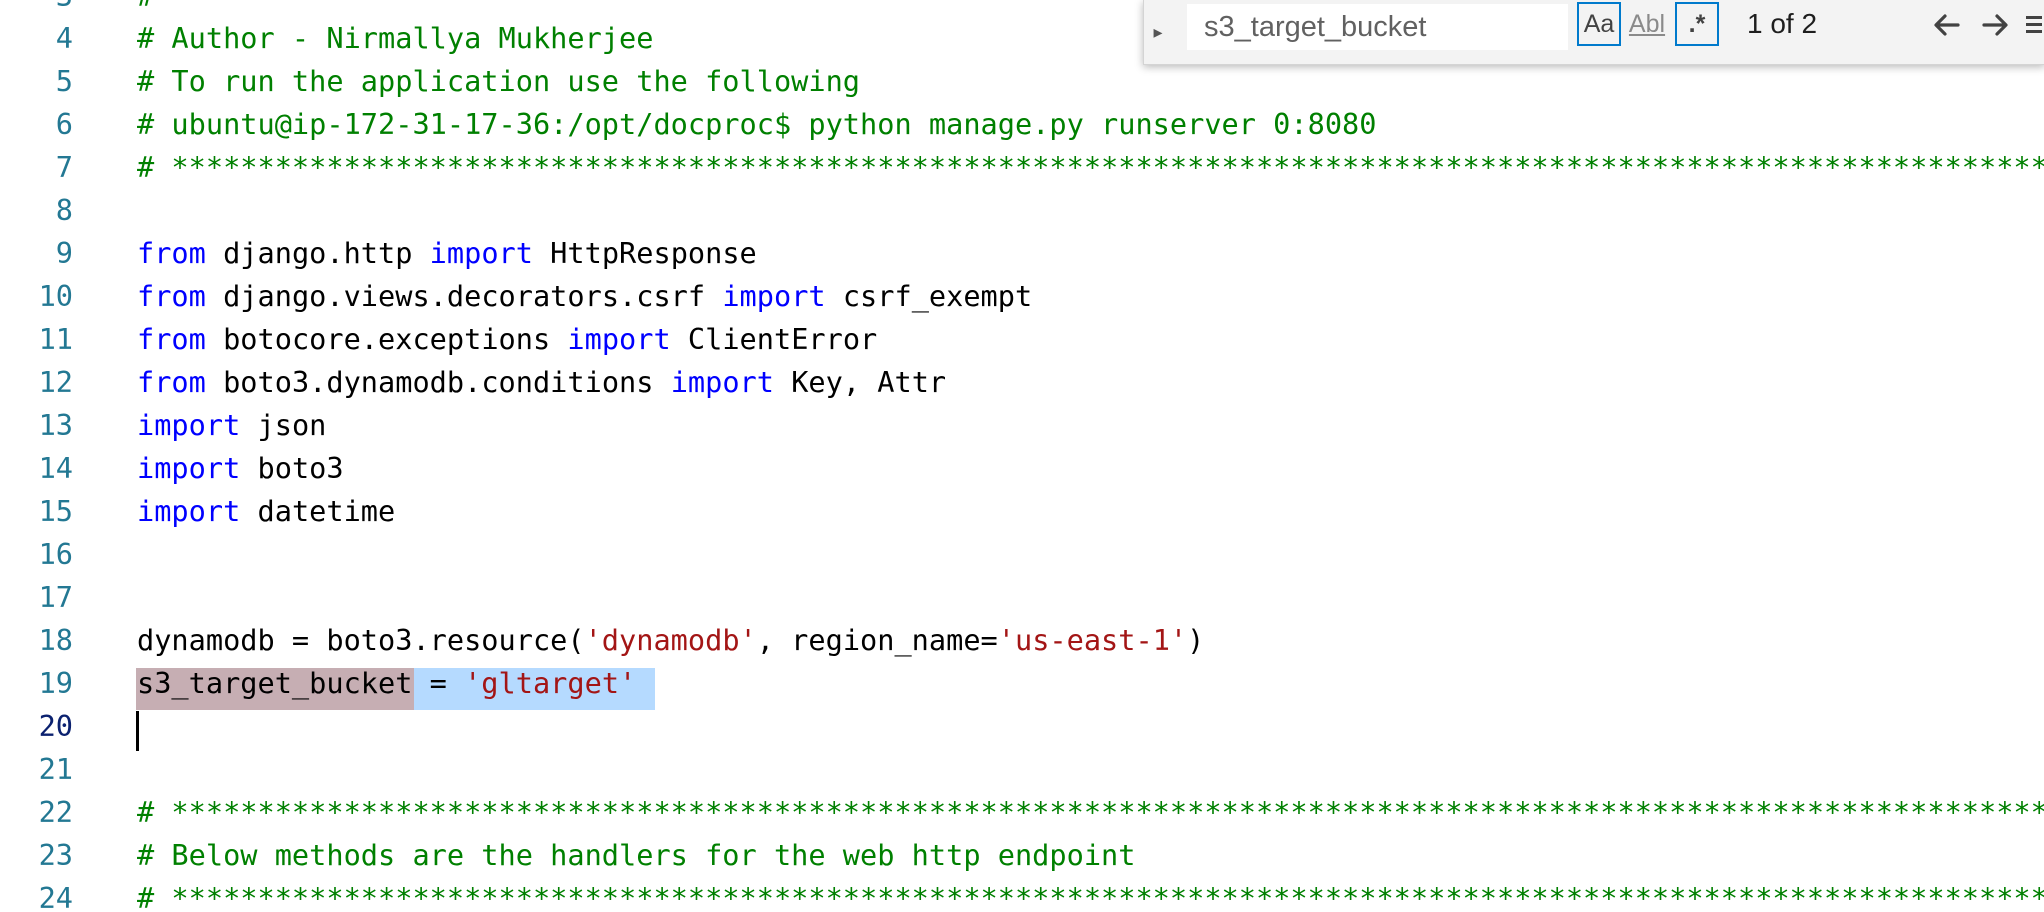 This screenshot has width=2044, height=912. What do you see at coordinates (55, 511) in the screenshot?
I see `line-number: 15` at bounding box center [55, 511].